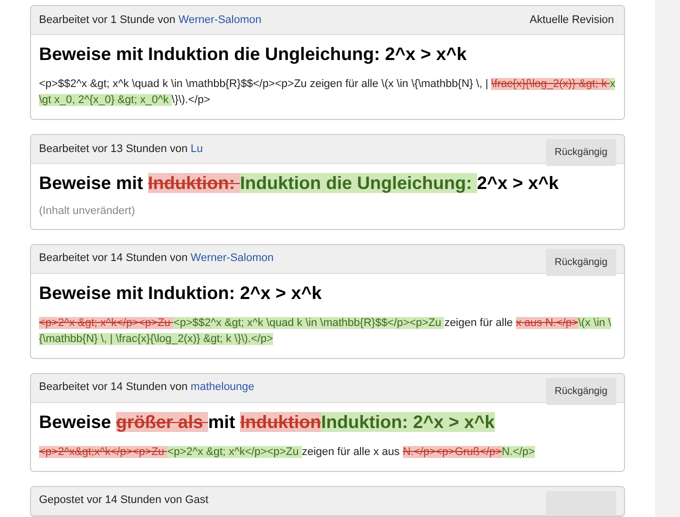 This screenshot has height=517, width=680. What do you see at coordinates (287, 452) in the screenshot?
I see `revision-content: <p>2^x&gt;x^k</p><p>Zu <p>2^x &gt; x^k</p><p>Zu zeigen für alle x aus N.</p><p>Gruß</p>N.</p>` at bounding box center [287, 452].